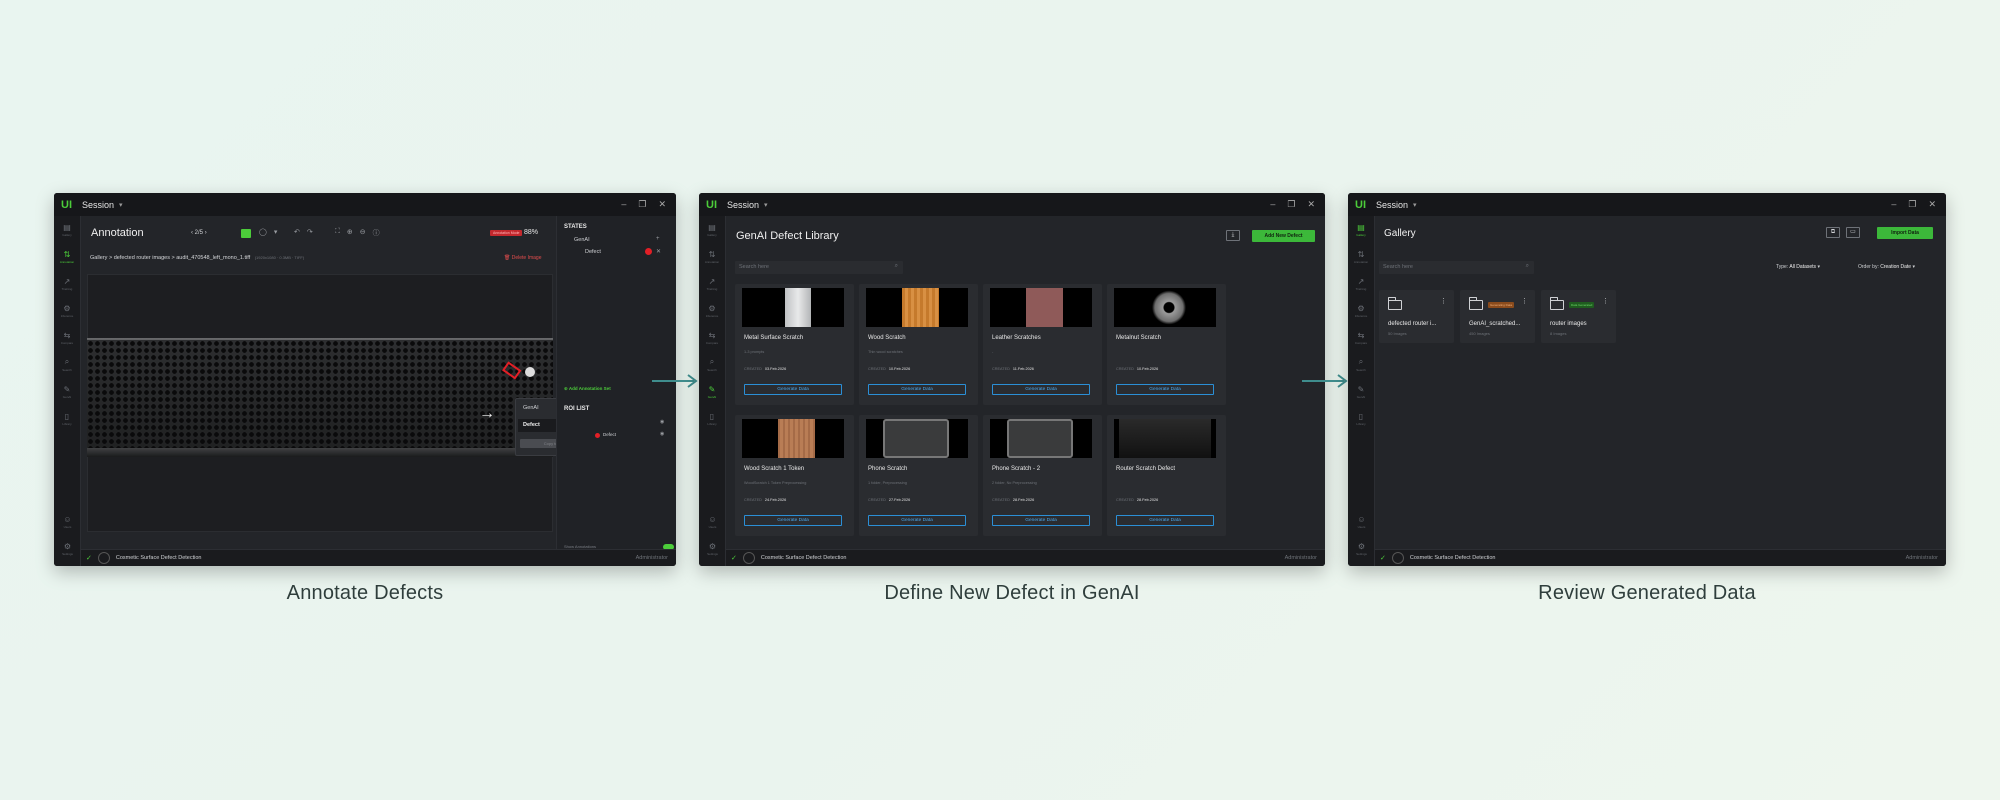  What do you see at coordinates (310, 232) in the screenshot?
I see `redo-icon: ↷` at bounding box center [310, 232].